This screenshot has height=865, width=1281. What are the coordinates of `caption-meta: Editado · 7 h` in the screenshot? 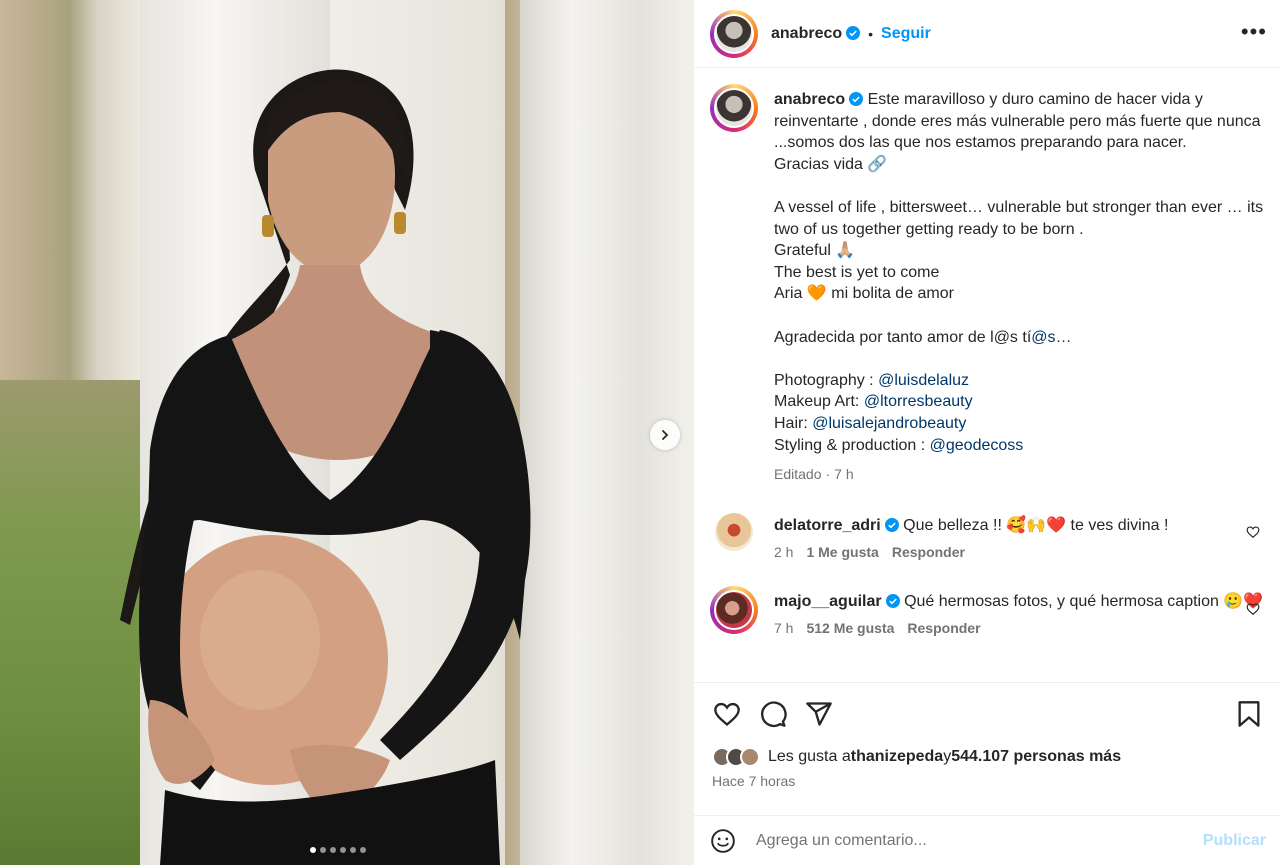 It's located at (1020, 475).